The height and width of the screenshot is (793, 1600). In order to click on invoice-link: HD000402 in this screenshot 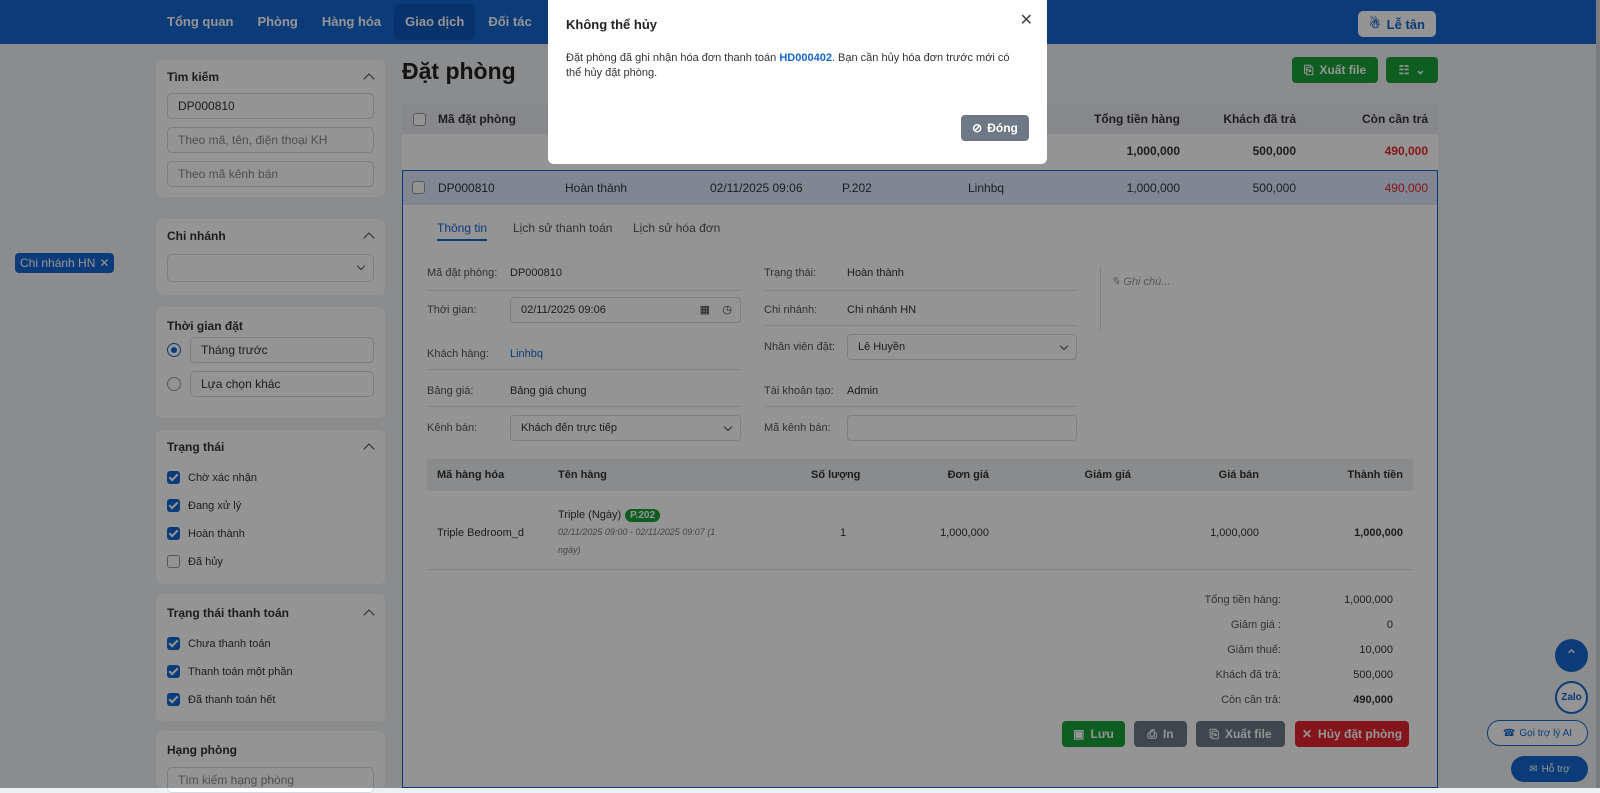, I will do `click(805, 58)`.